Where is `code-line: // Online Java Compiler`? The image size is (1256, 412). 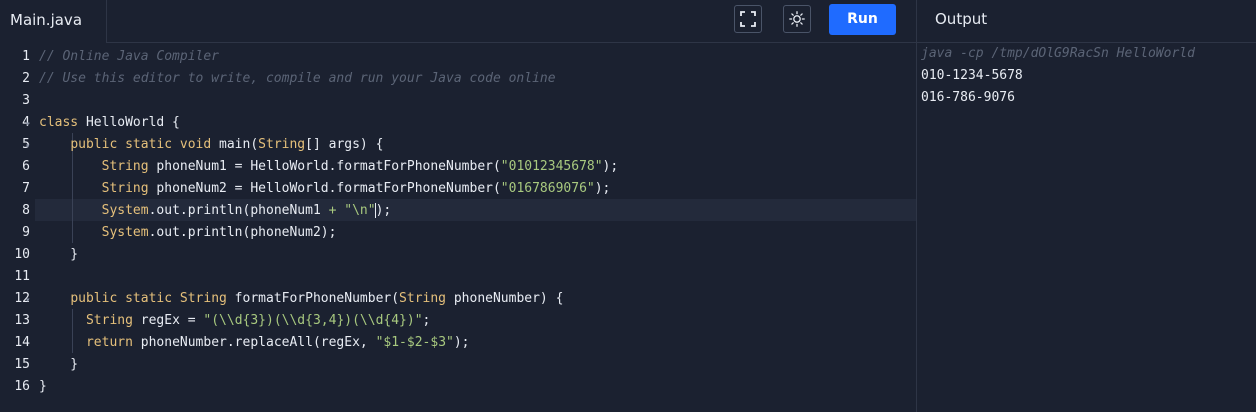 code-line: // Online Java Compiler is located at coordinates (129, 57).